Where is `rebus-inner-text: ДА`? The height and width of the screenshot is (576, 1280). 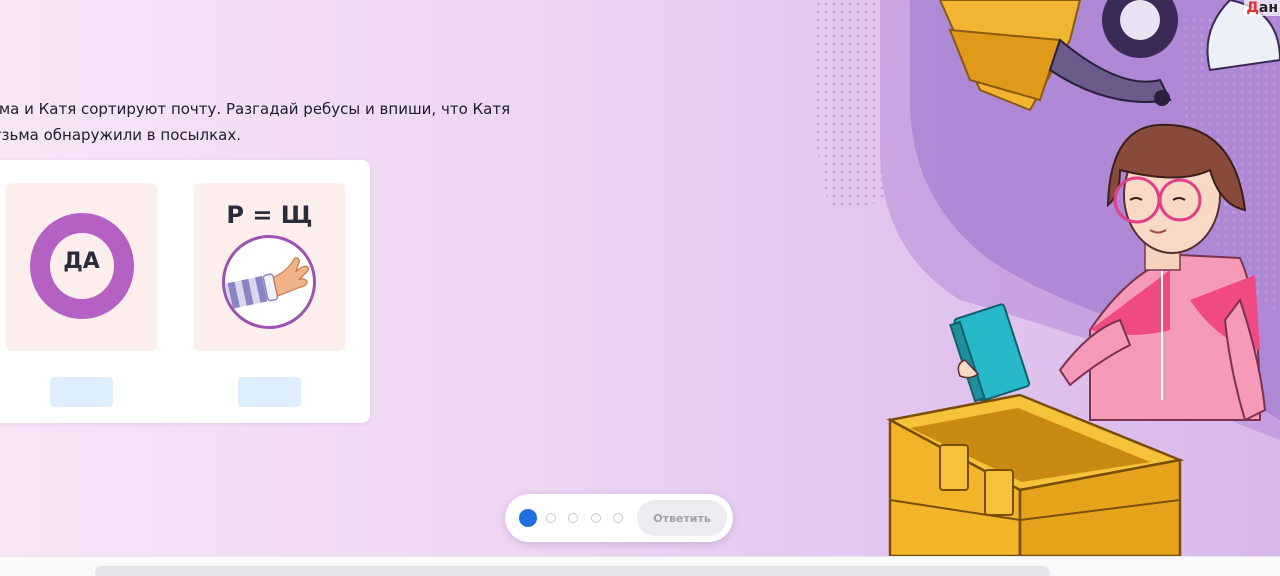
rebus-inner-text: ДА is located at coordinates (81, 261).